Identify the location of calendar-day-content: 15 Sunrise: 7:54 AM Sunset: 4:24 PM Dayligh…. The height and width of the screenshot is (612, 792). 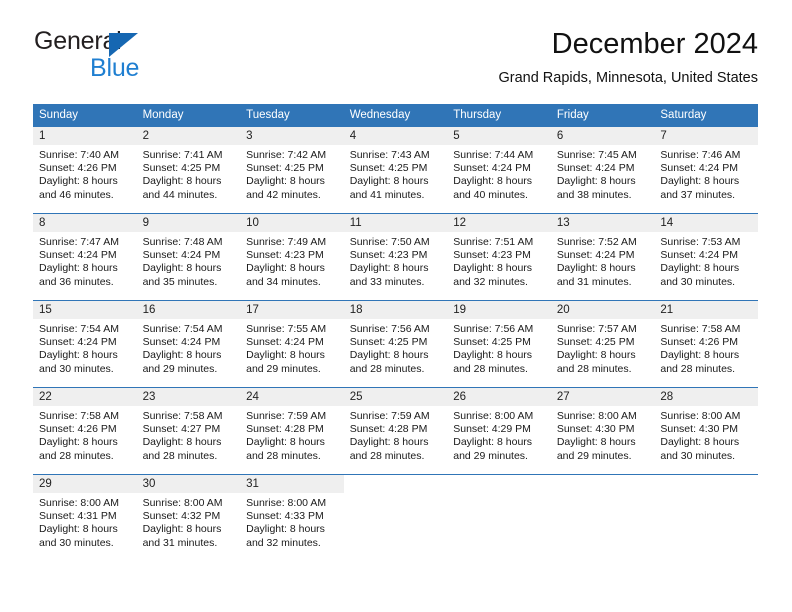
(85, 344).